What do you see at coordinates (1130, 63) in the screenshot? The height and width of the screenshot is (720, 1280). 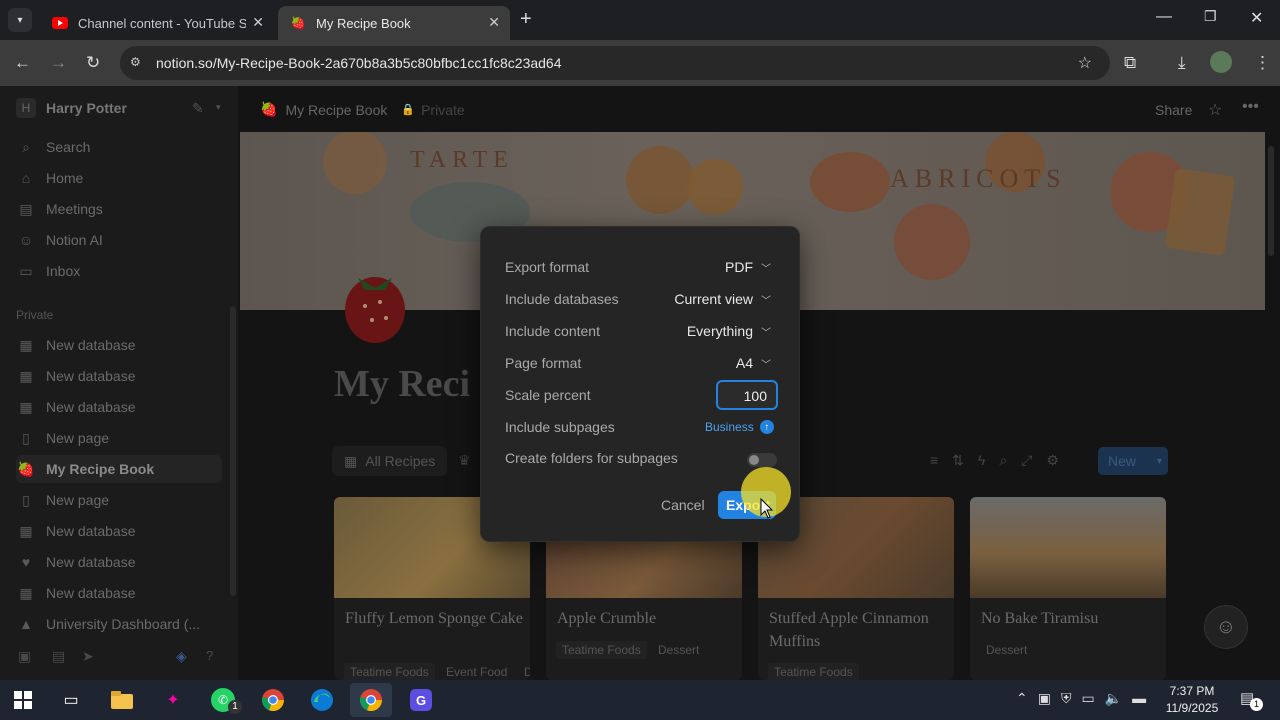 I see `extensions-icon: ⧉` at bounding box center [1130, 63].